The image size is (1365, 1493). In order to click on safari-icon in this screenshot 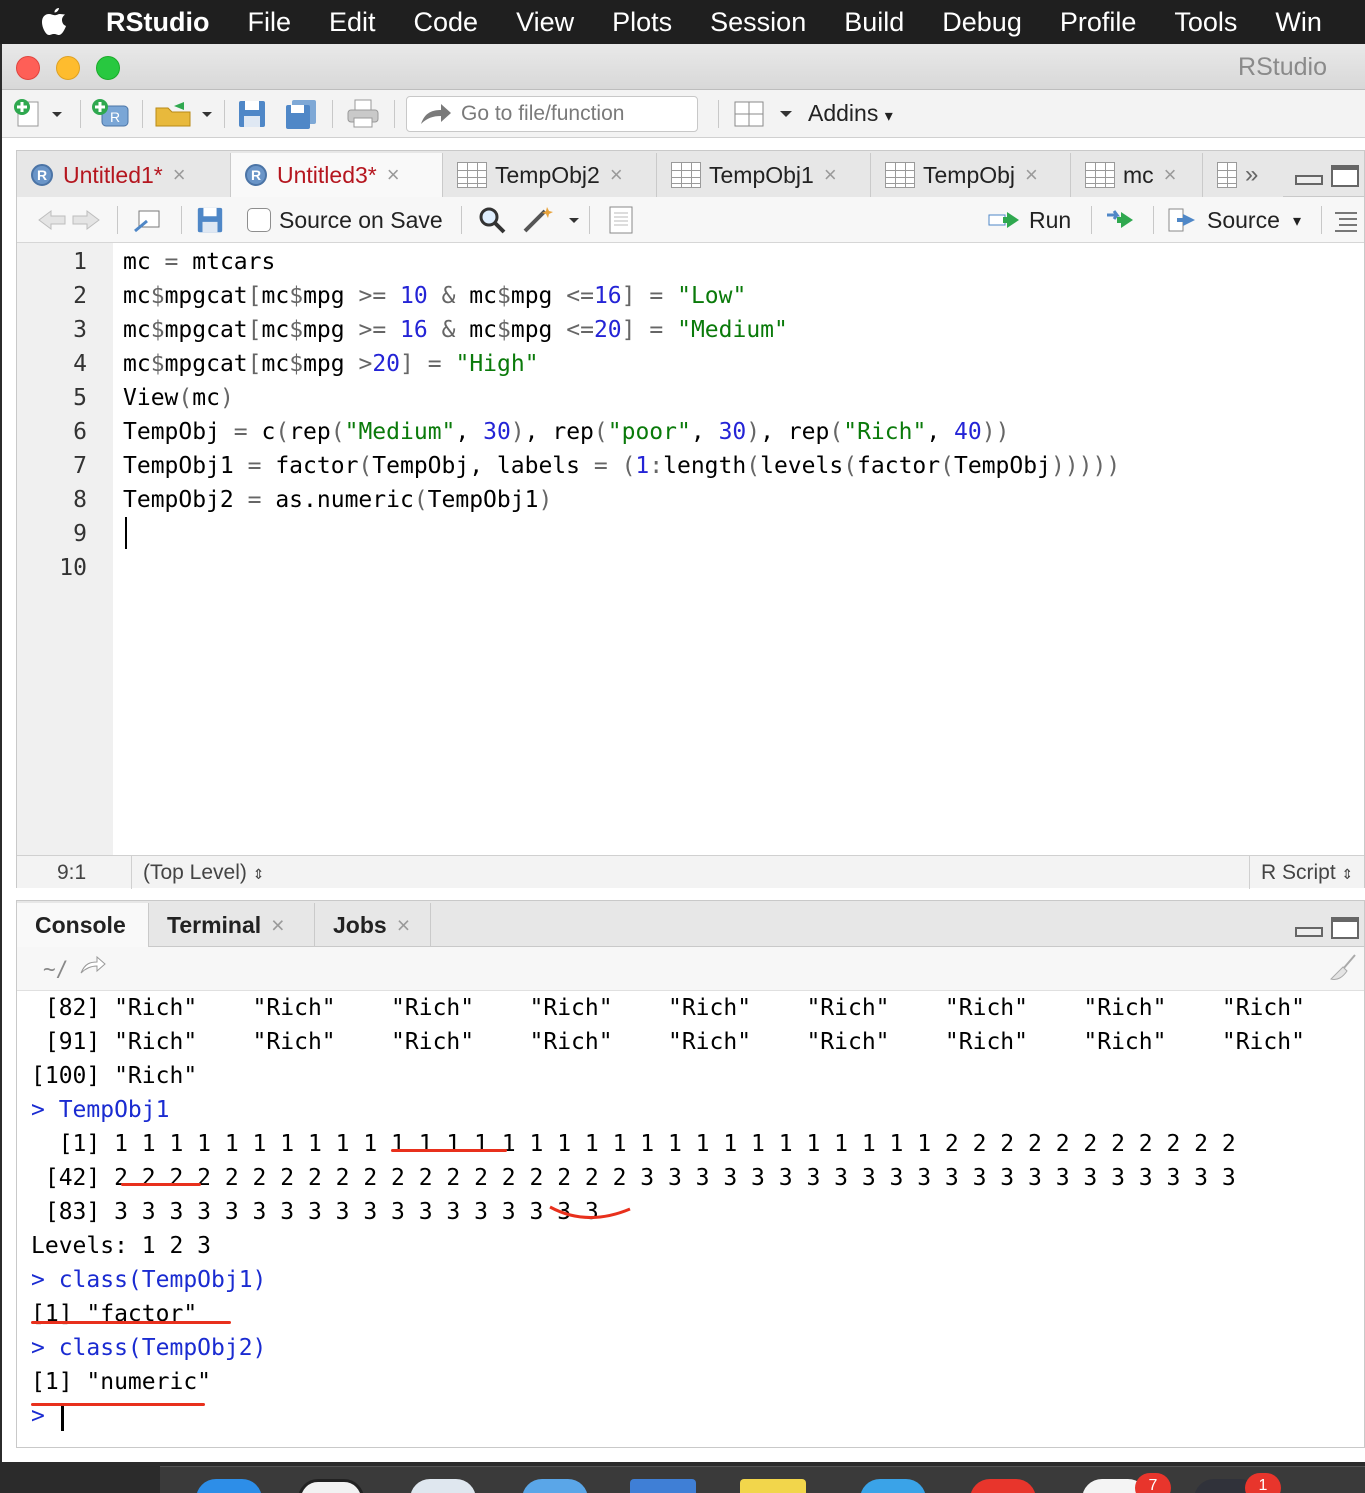, I will do `click(555, 1486)`.